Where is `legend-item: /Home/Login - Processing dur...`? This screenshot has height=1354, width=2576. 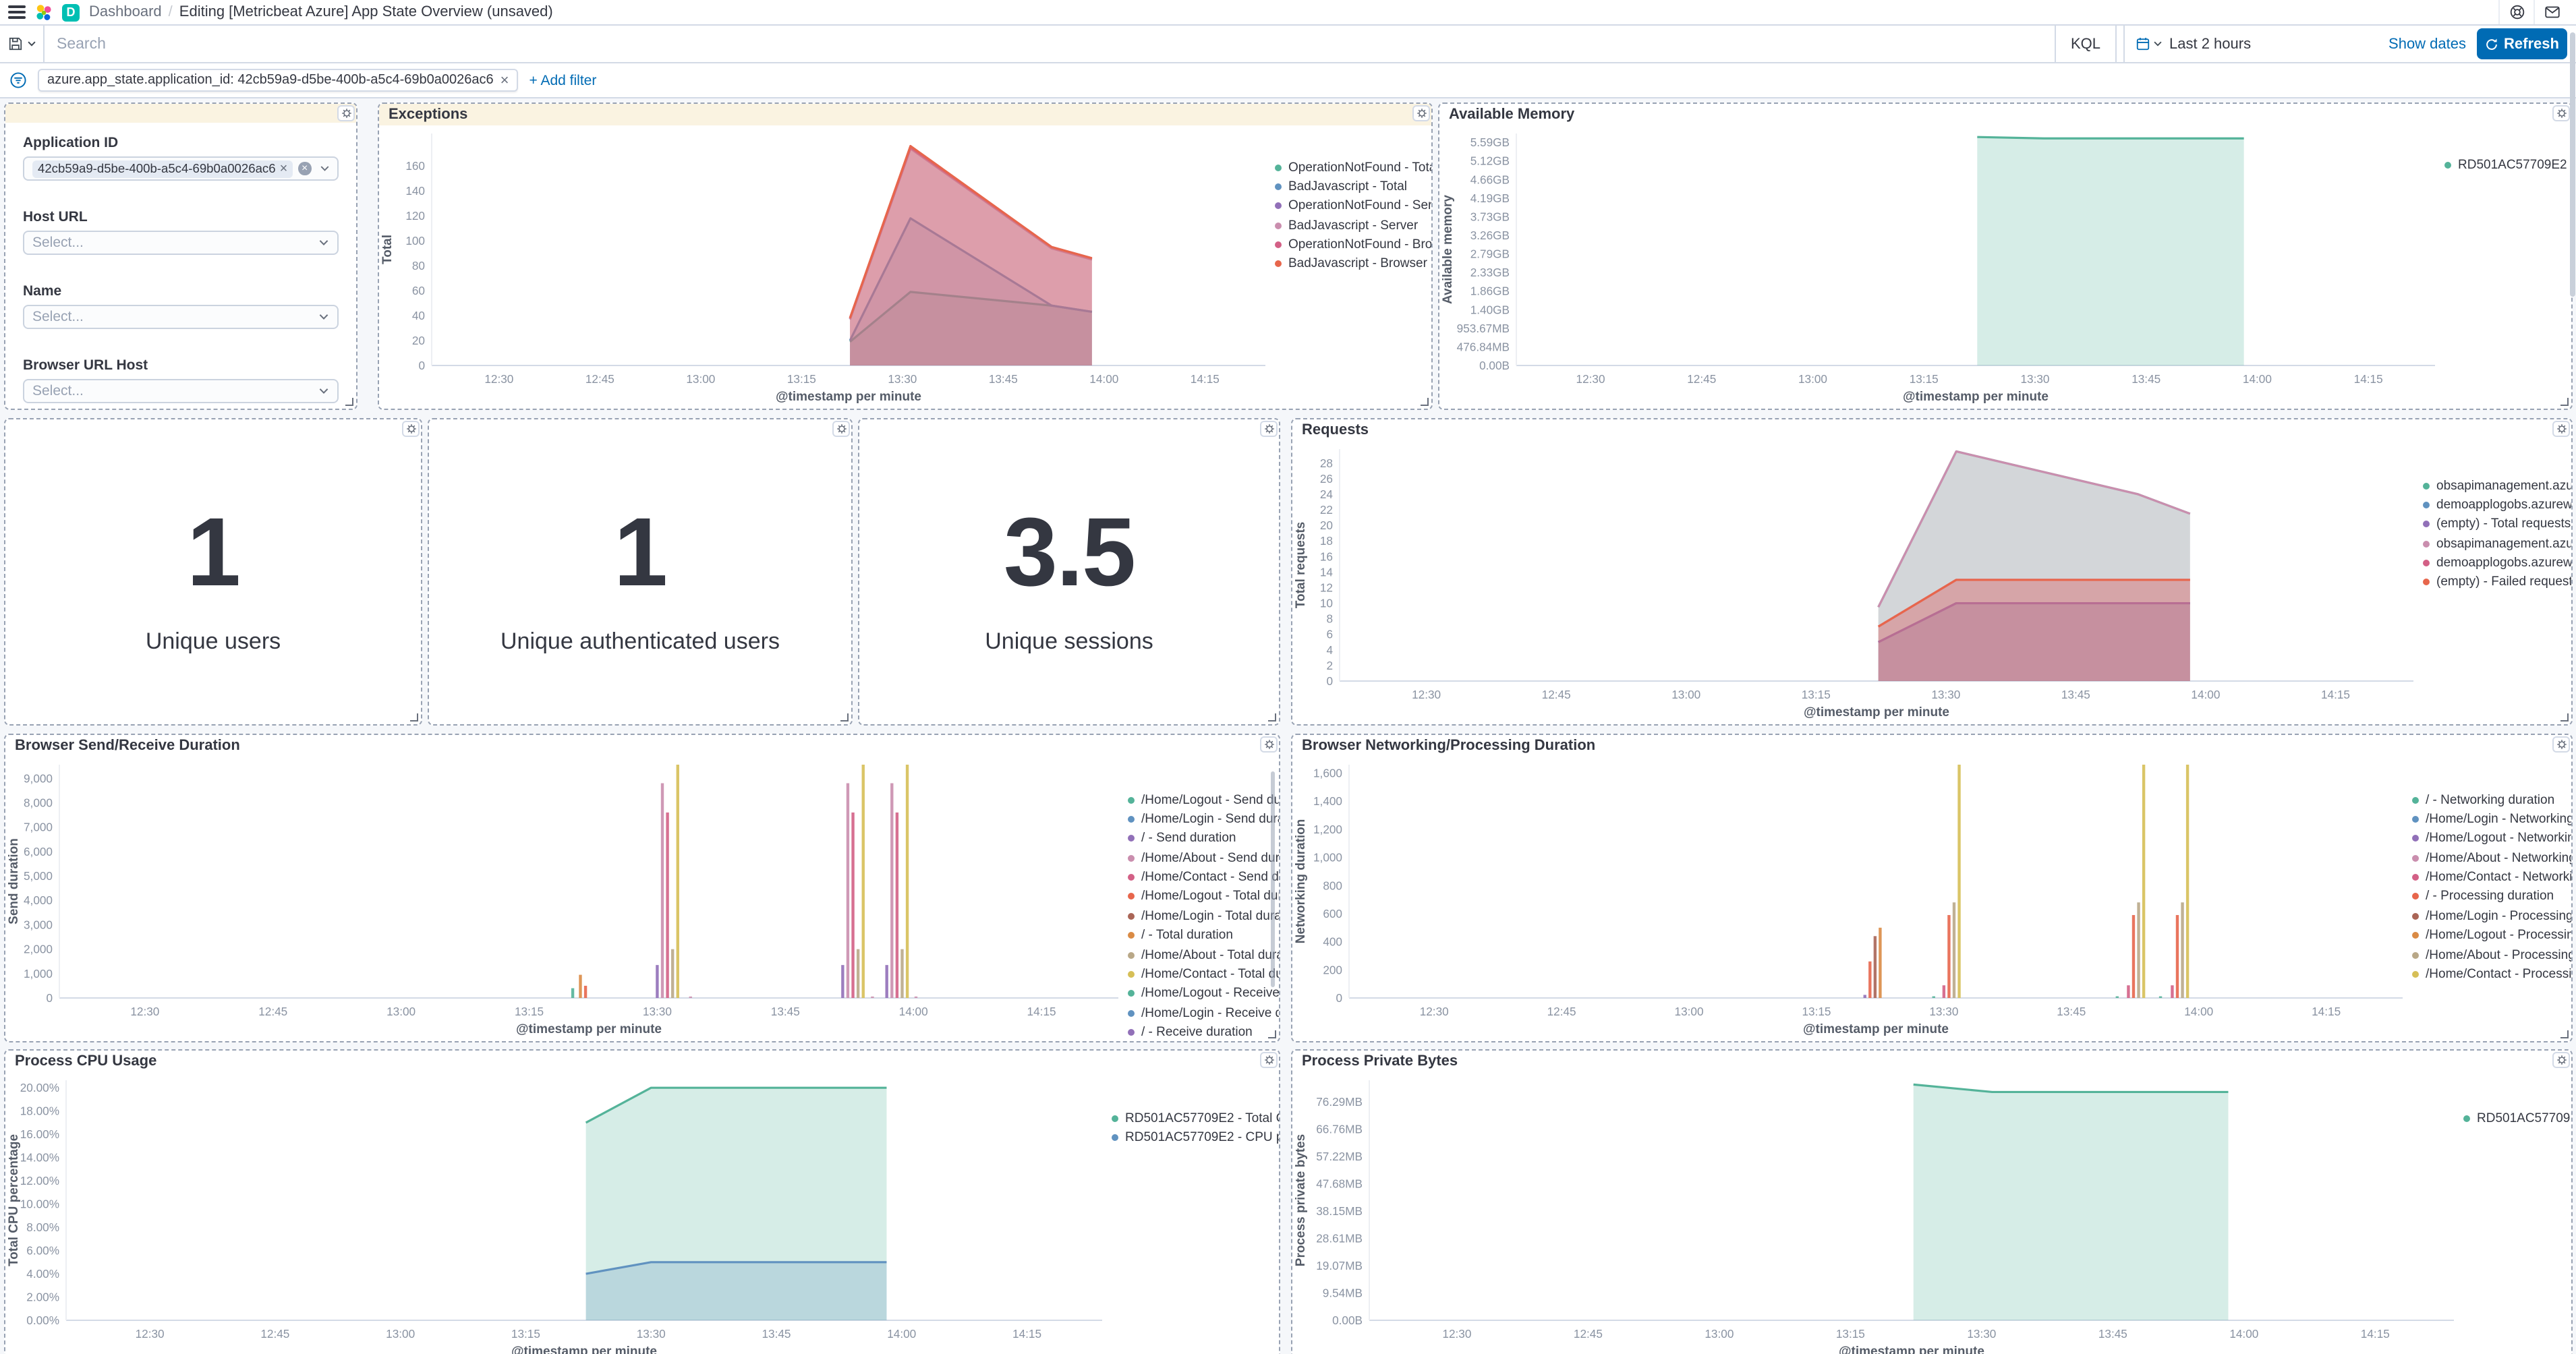
legend-item: /Home/Login - Processing dur... is located at coordinates (2491, 916).